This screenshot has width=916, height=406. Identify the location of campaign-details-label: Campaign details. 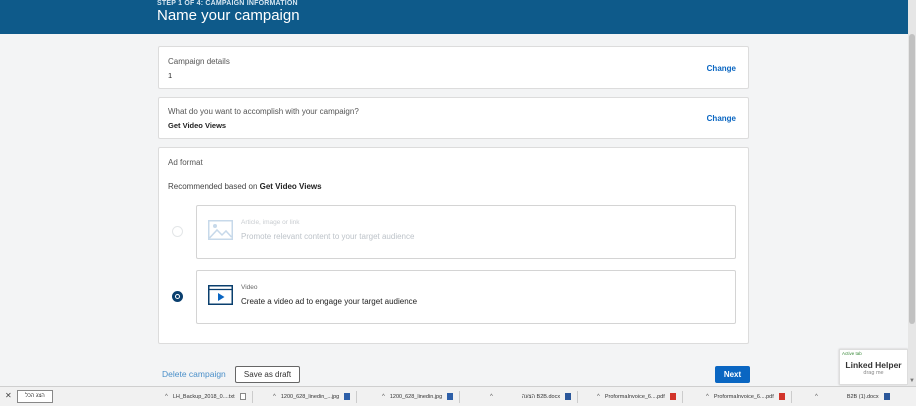
(199, 61).